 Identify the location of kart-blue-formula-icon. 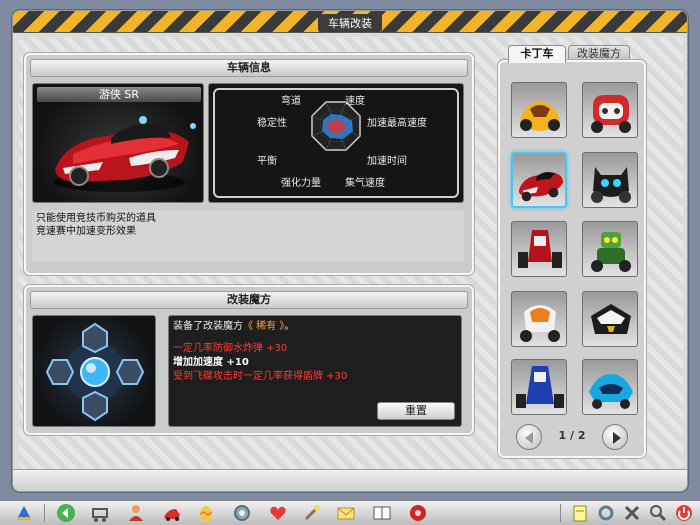
(540, 387).